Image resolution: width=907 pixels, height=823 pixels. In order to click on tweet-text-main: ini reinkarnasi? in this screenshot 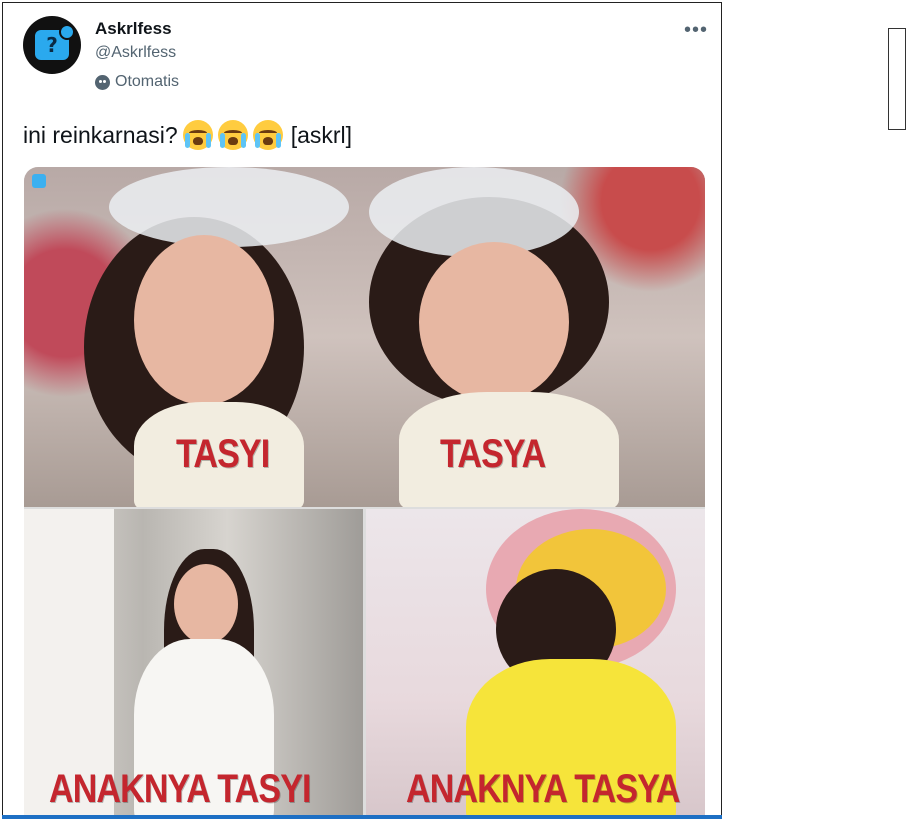, I will do `click(100, 134)`.